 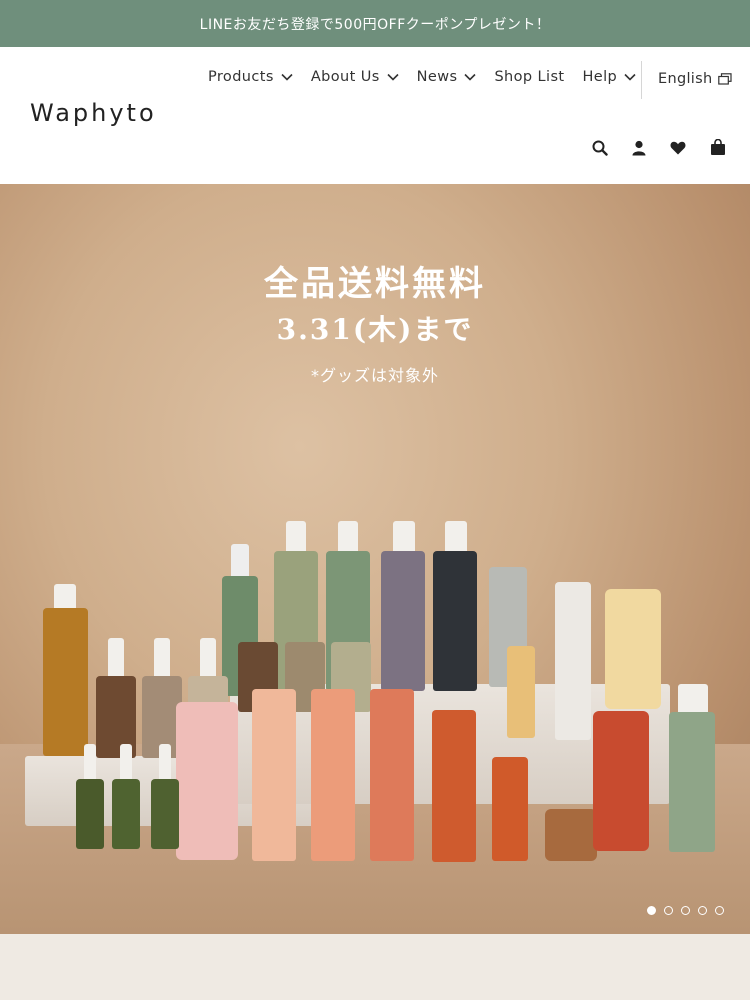 I want to click on nav-about: About Us, so click(x=355, y=77).